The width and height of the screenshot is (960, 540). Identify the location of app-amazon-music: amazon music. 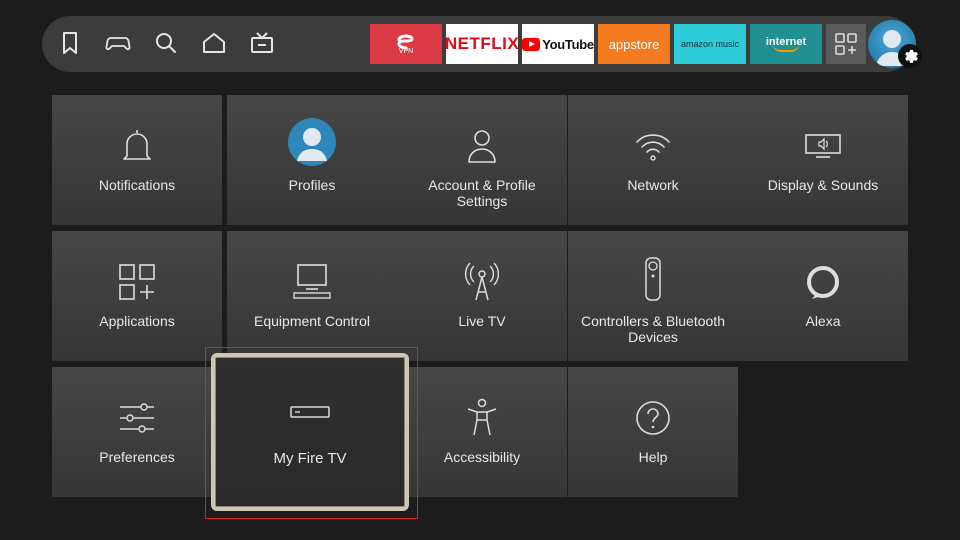
(710, 44).